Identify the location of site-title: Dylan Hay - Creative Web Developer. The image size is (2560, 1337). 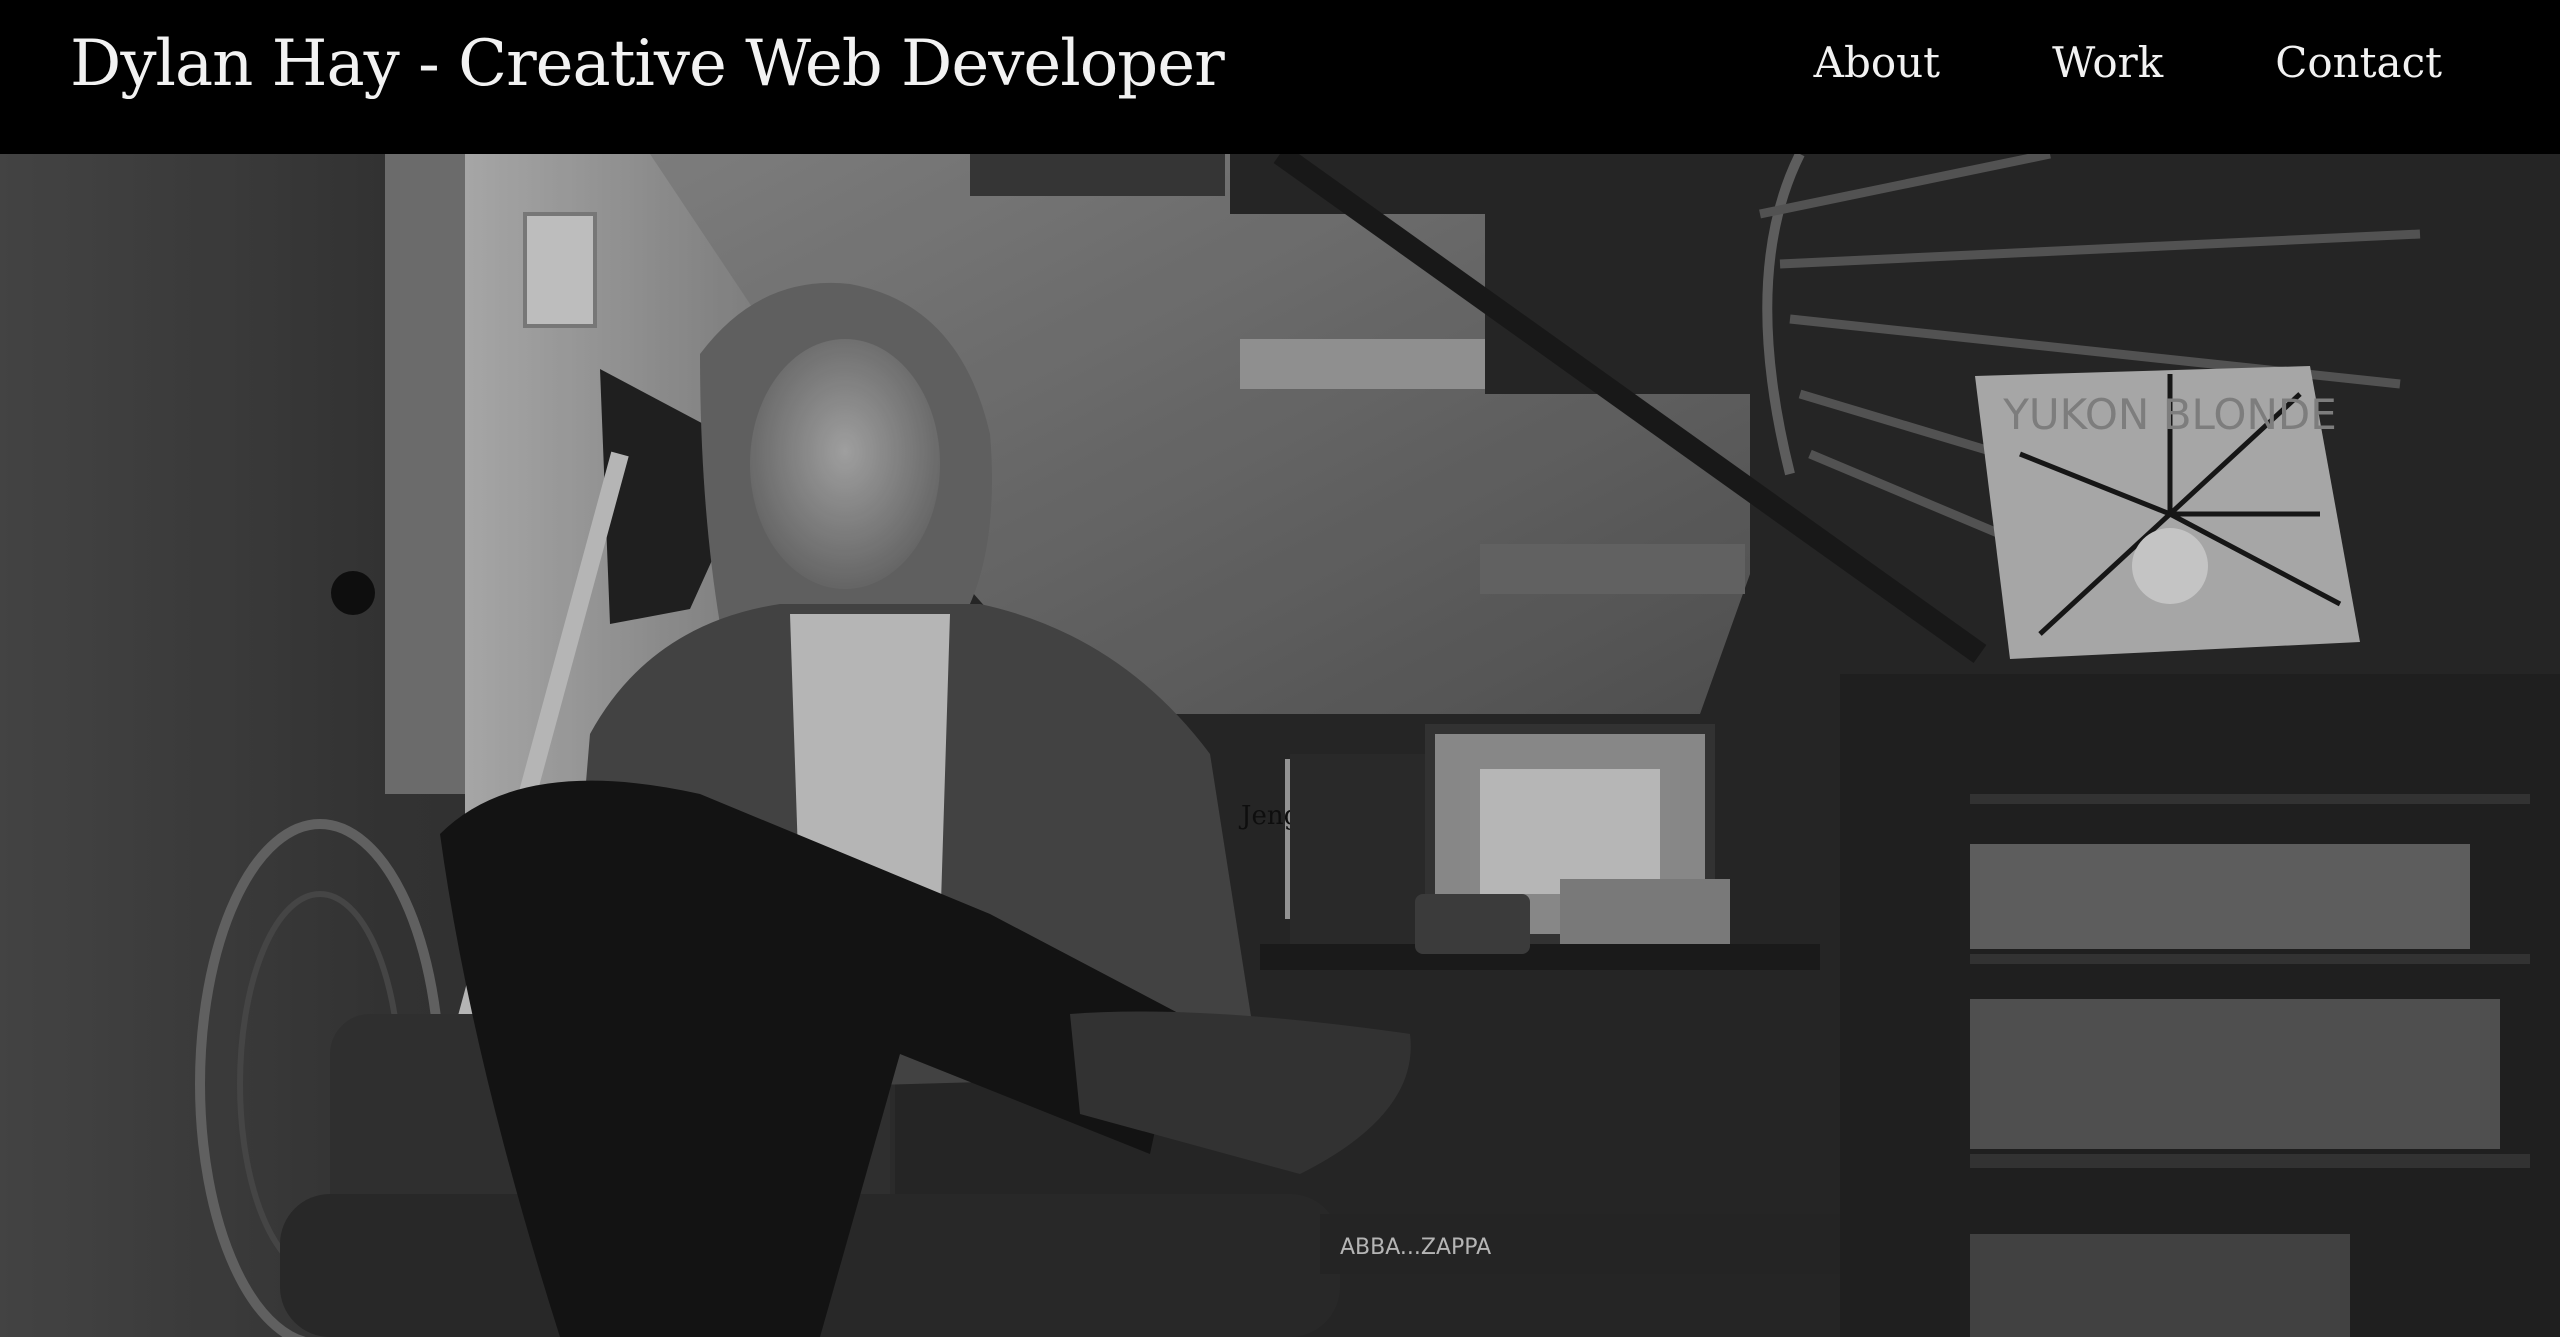
(647, 64).